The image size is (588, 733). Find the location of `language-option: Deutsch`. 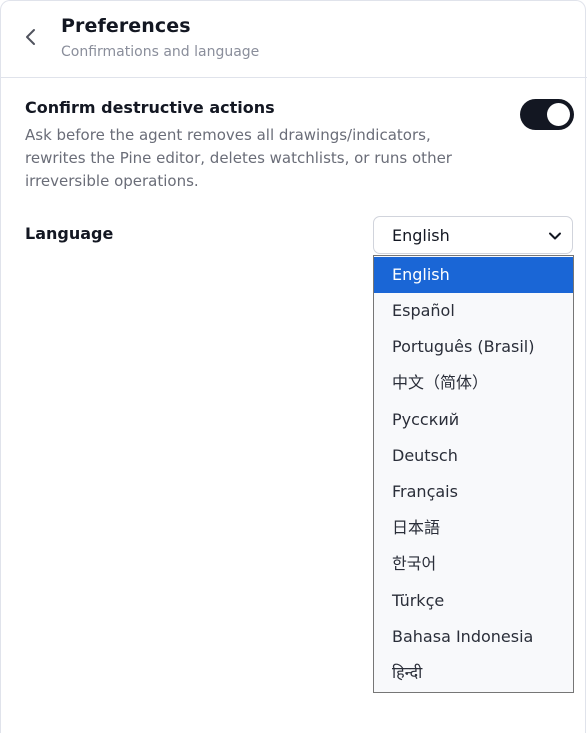

language-option: Deutsch is located at coordinates (473, 456).